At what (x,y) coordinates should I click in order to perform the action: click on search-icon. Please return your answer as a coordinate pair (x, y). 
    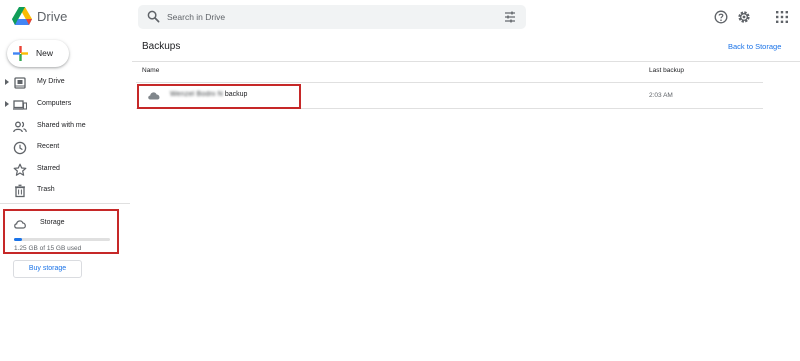
    Looking at the image, I should click on (153, 16).